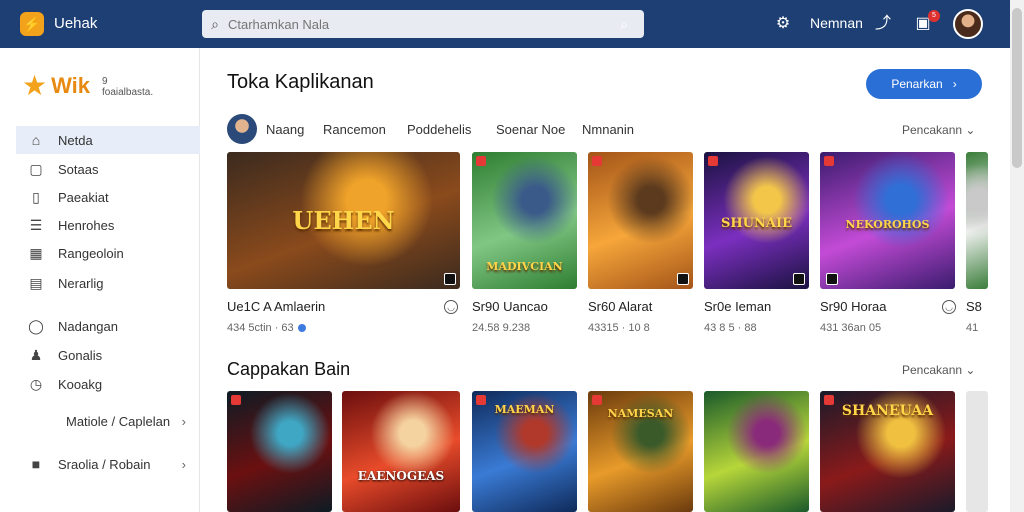 This screenshot has height=512, width=1024. What do you see at coordinates (836, 23) in the screenshot?
I see `user-name-link: Nemnan` at bounding box center [836, 23].